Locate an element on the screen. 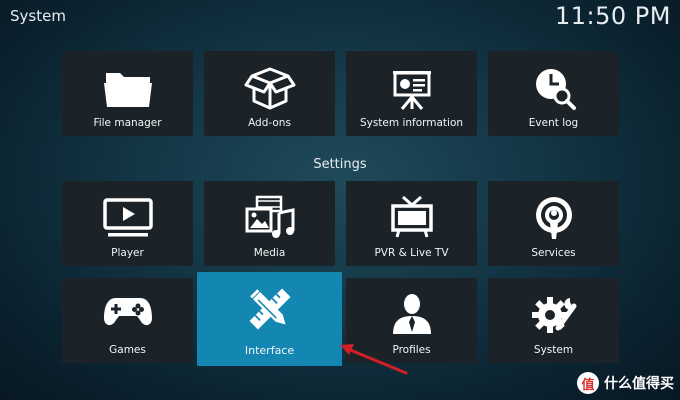 Image resolution: width=680 pixels, height=400 pixels. user-icon is located at coordinates (411, 315).